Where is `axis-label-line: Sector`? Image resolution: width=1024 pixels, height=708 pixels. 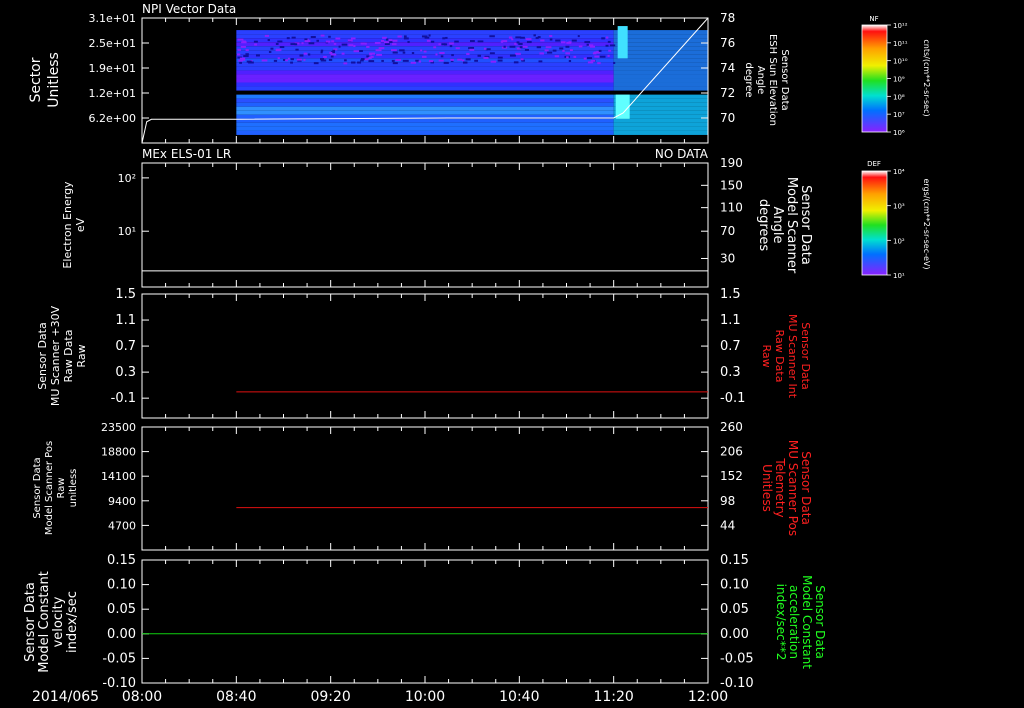 axis-label-line: Sector is located at coordinates (36, 79).